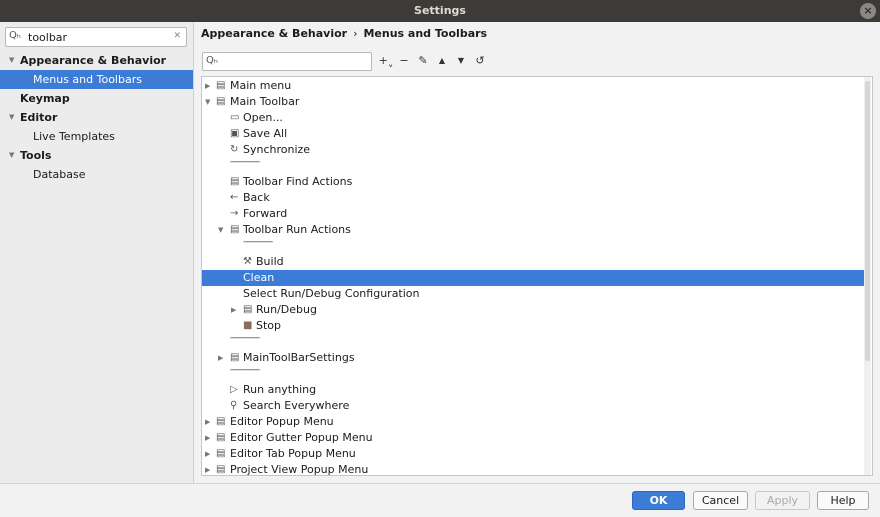 The image size is (880, 517). What do you see at coordinates (534, 86) in the screenshot?
I see `tree-row: ▶ ▤ Main menu` at bounding box center [534, 86].